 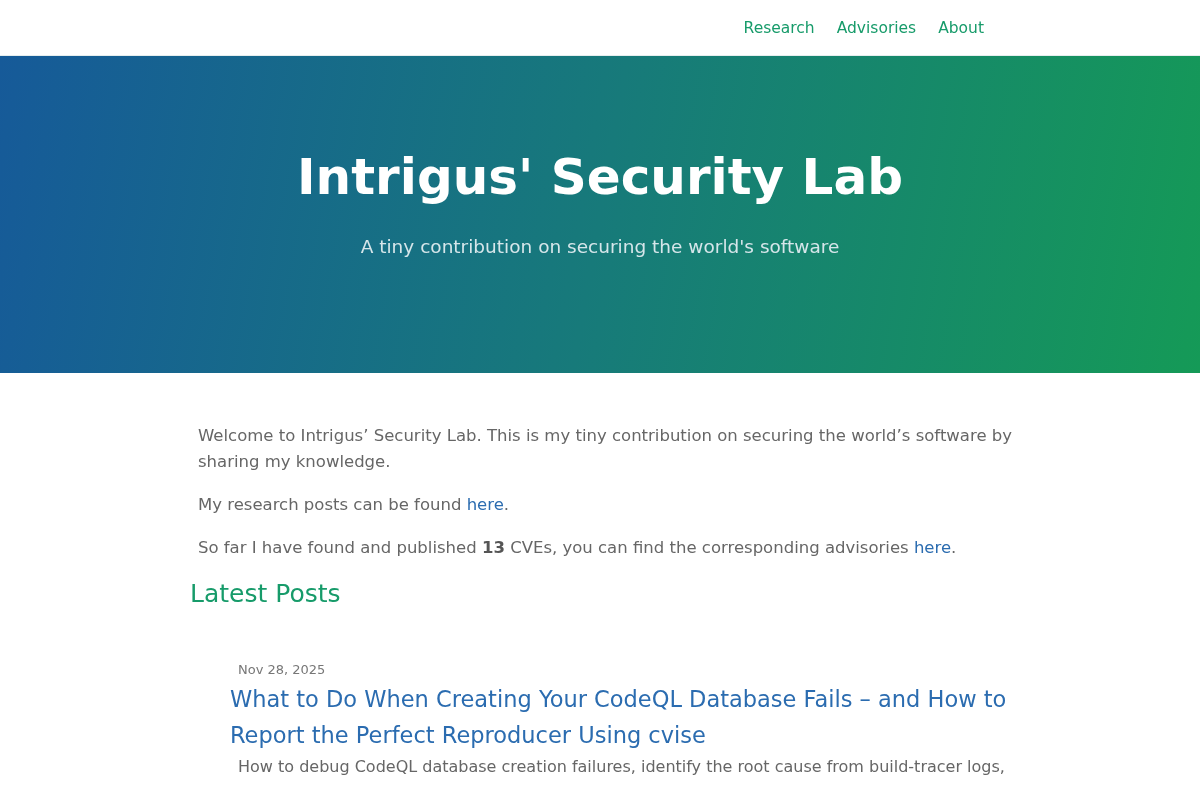 I want to click on post-excerpt: How to debug CodeQL database creation failures, identify the root cause from build-tracer logs,, so click(x=622, y=767).